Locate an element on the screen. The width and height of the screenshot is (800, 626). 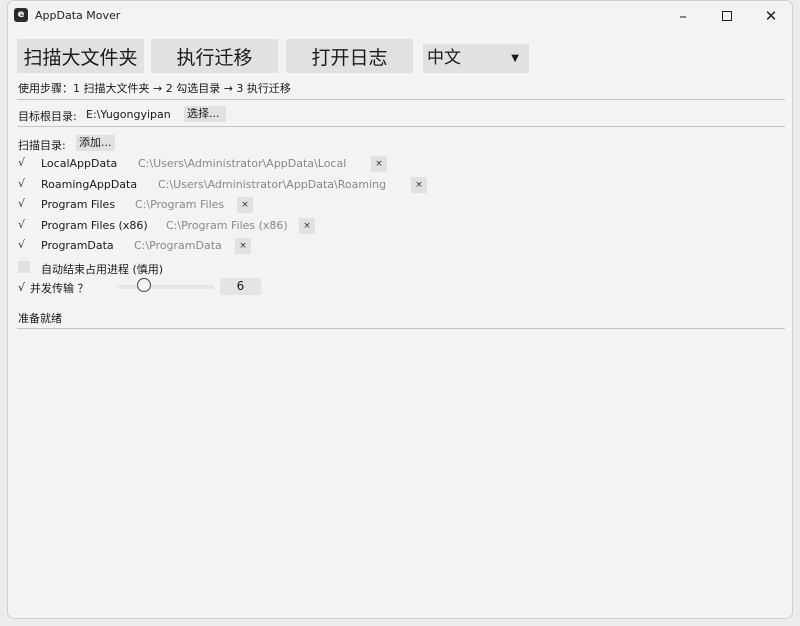
minimize-button: – is located at coordinates (683, 16).